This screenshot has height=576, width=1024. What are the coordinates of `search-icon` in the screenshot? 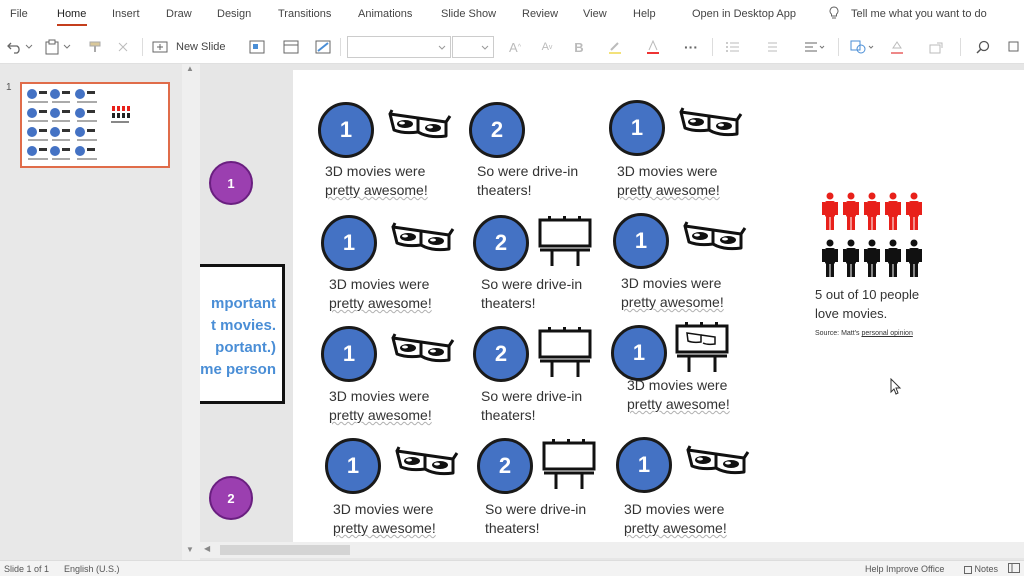 It's located at (983, 47).